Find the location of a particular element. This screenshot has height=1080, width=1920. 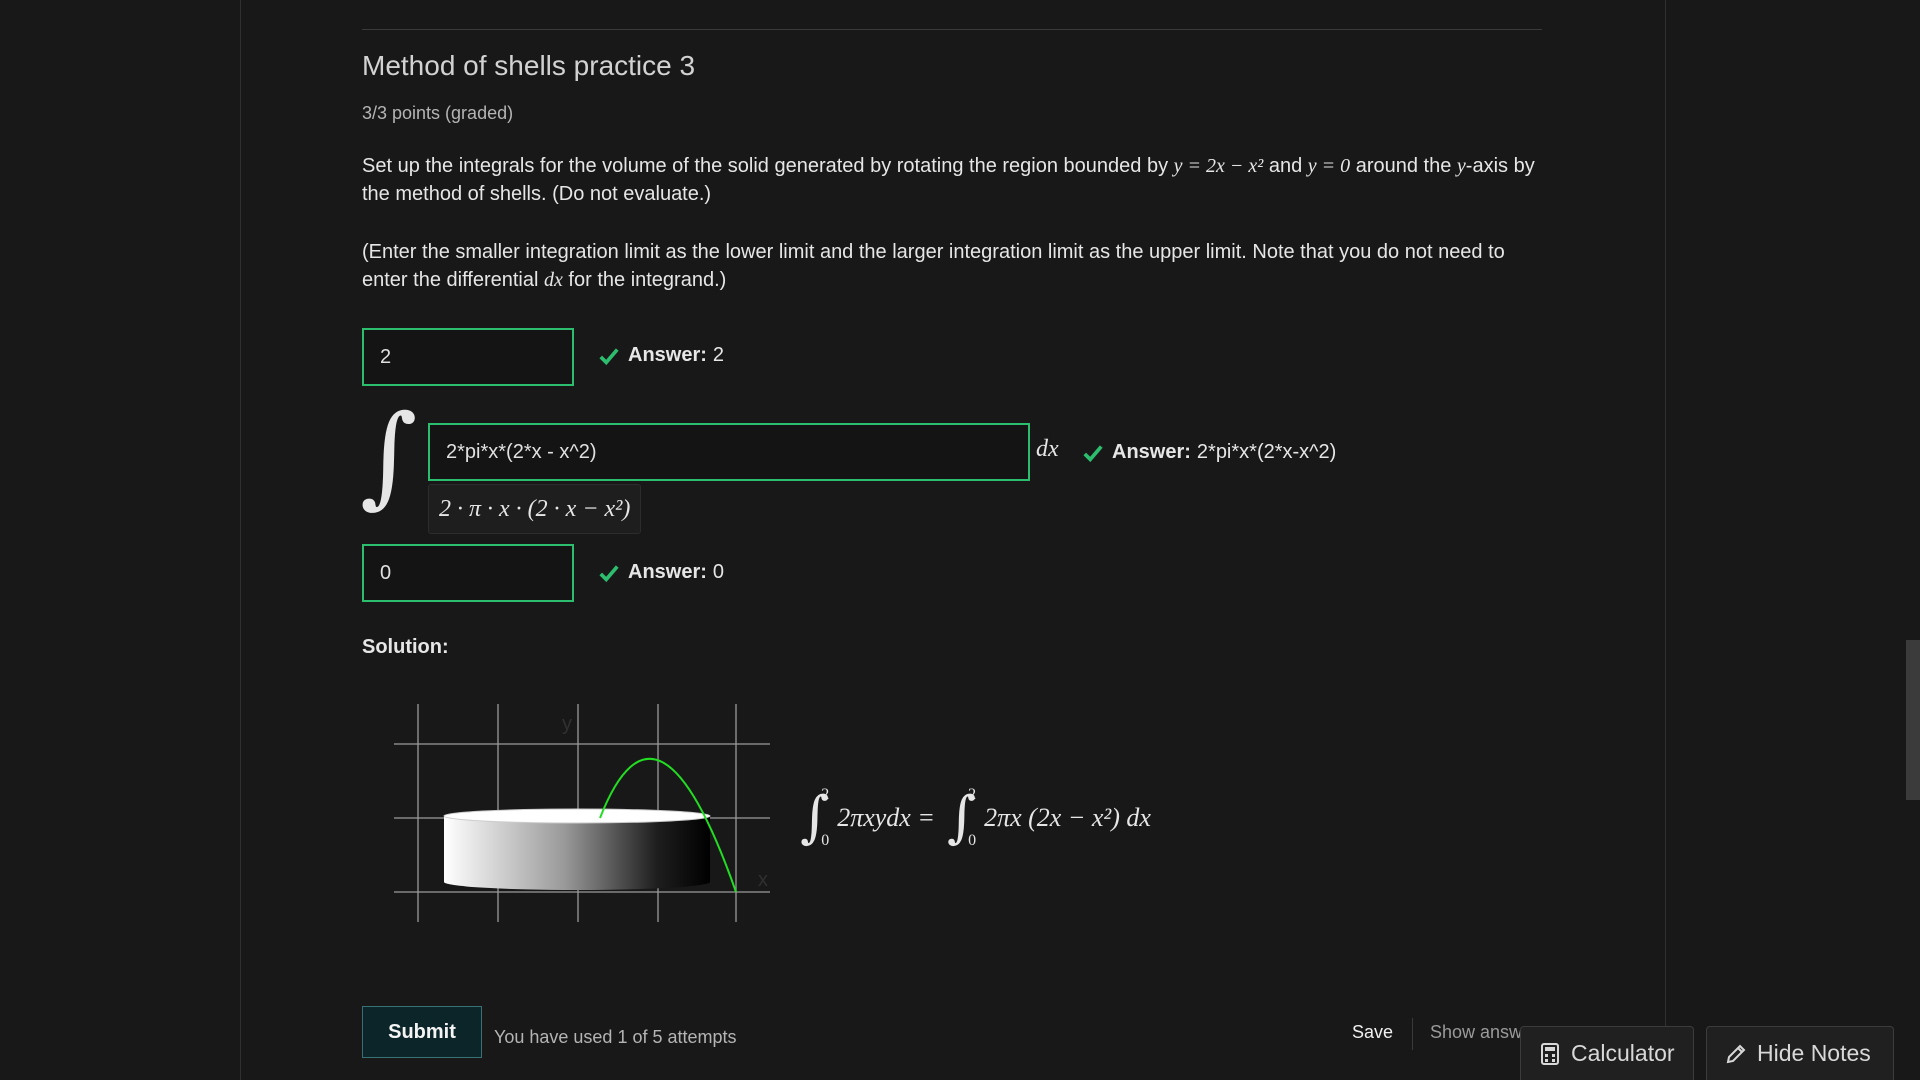

cylindrical-shell is located at coordinates (577, 853).